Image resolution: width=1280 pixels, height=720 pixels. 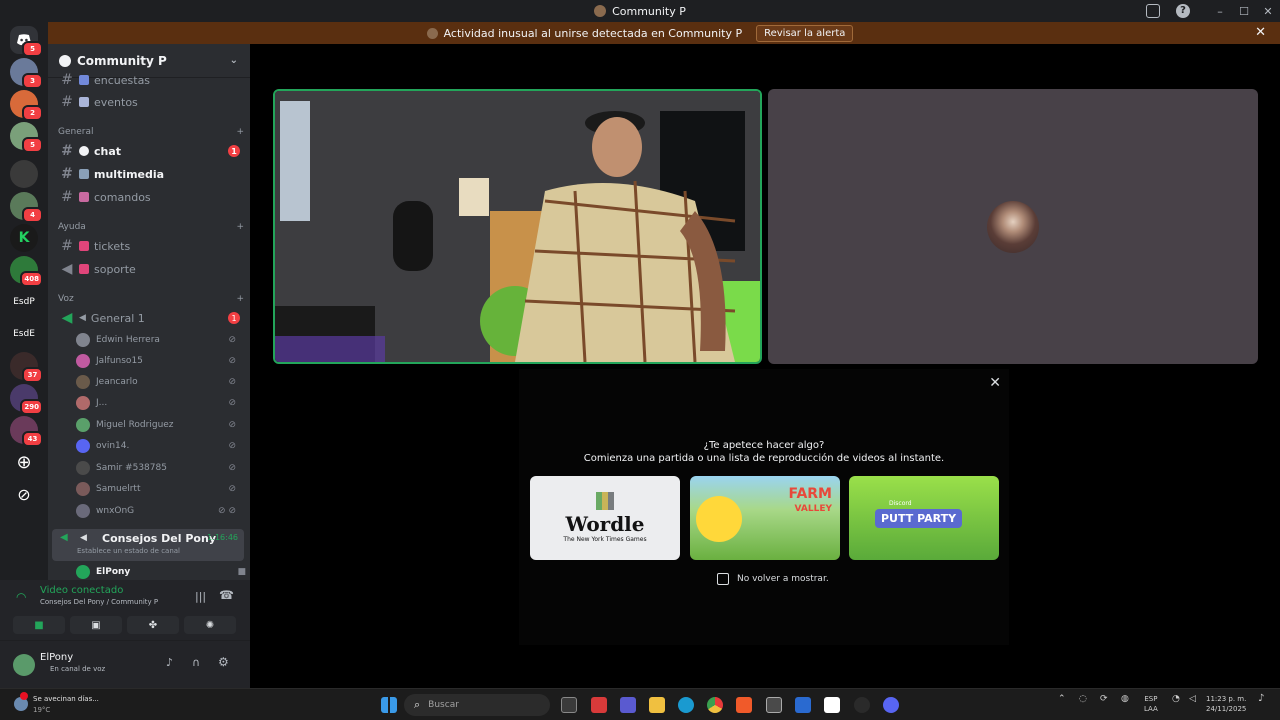 What do you see at coordinates (832, 705) in the screenshot?
I see `capcut-icon` at bounding box center [832, 705].